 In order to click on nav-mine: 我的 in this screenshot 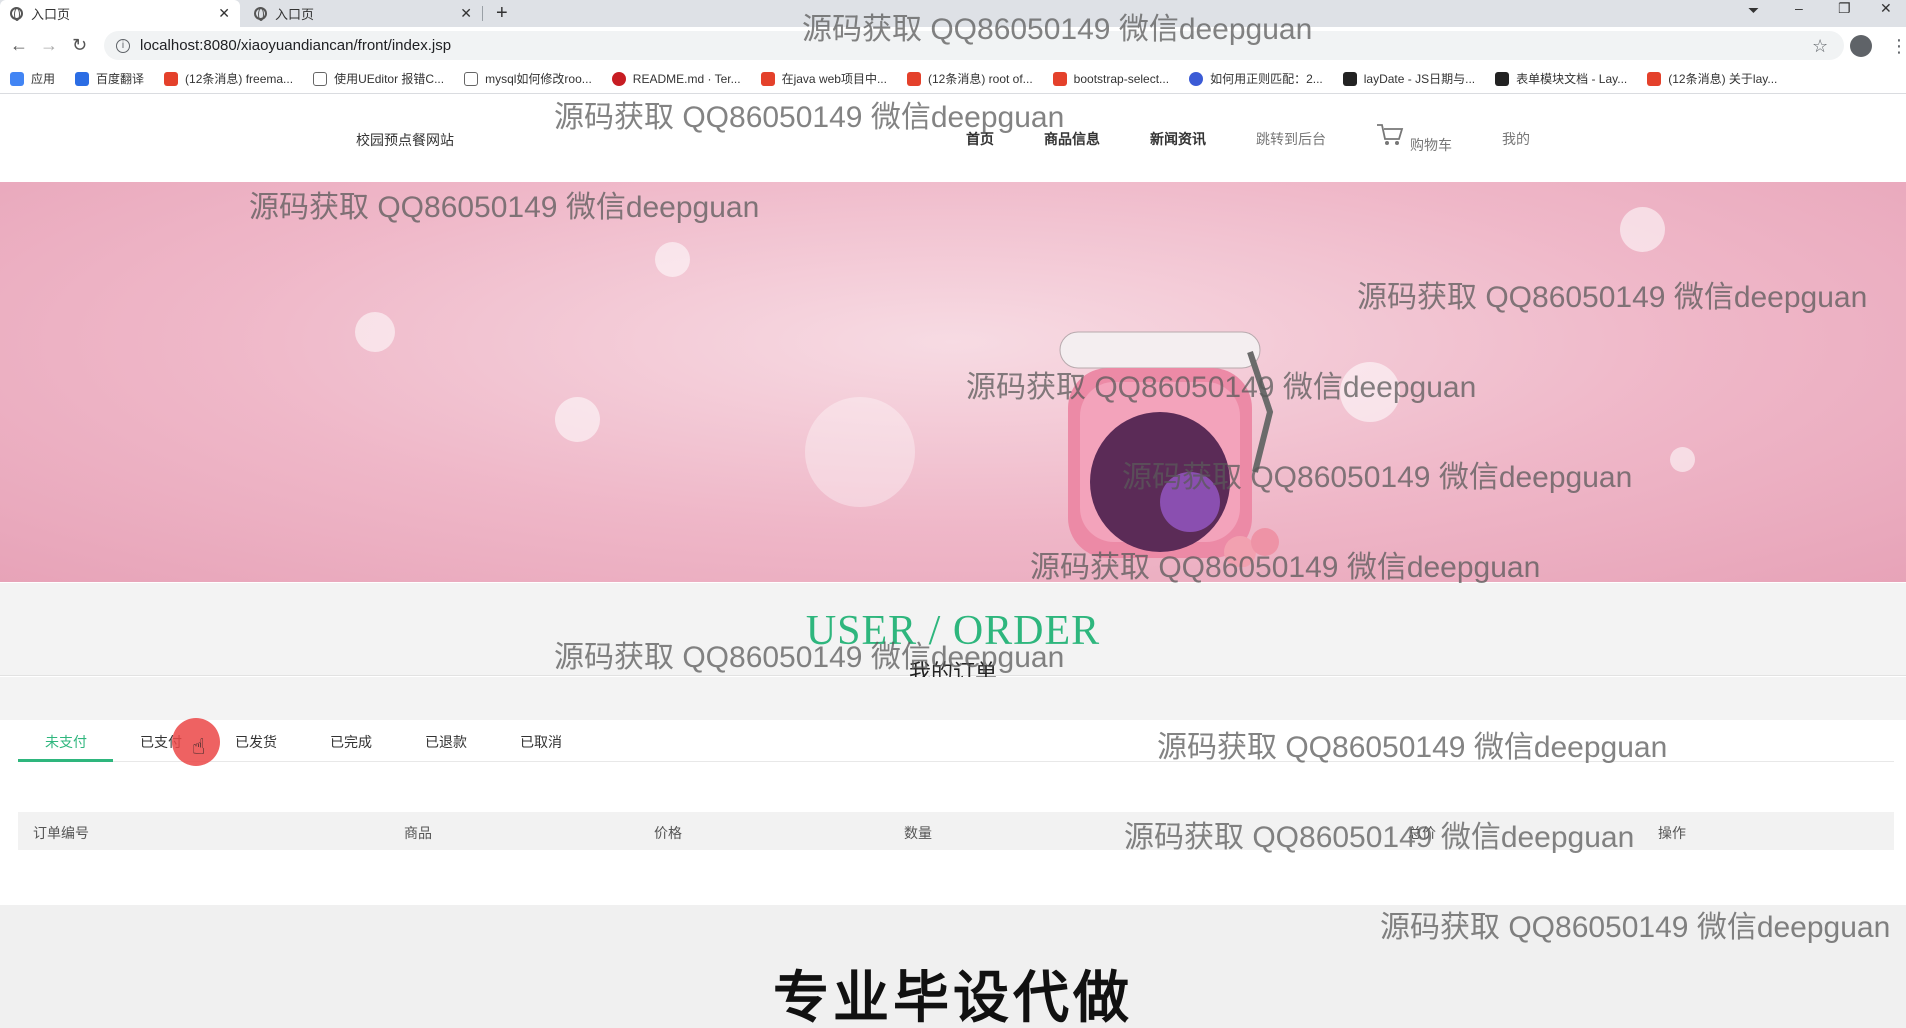, I will do `click(1516, 139)`.